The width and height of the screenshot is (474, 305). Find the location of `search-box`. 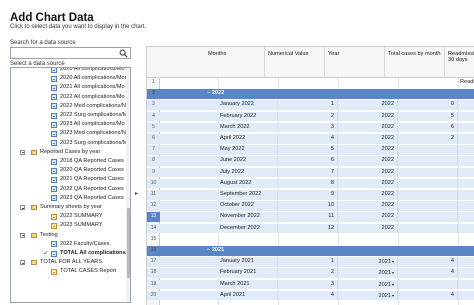

search-box is located at coordinates (70, 56).